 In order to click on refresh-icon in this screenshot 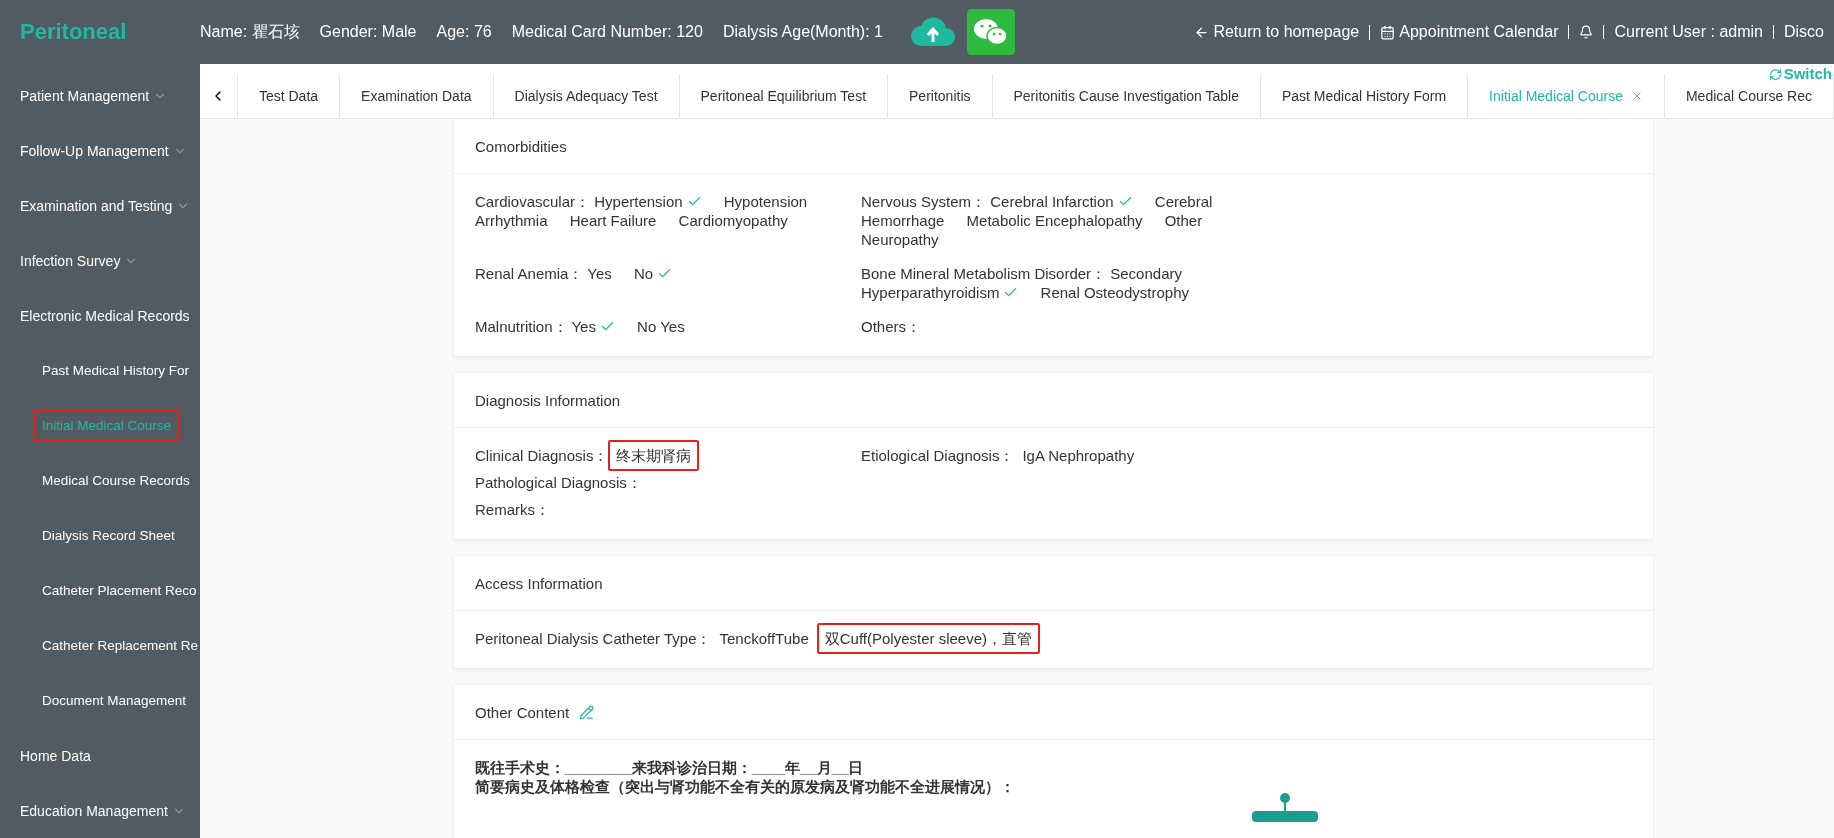, I will do `click(1775, 74)`.